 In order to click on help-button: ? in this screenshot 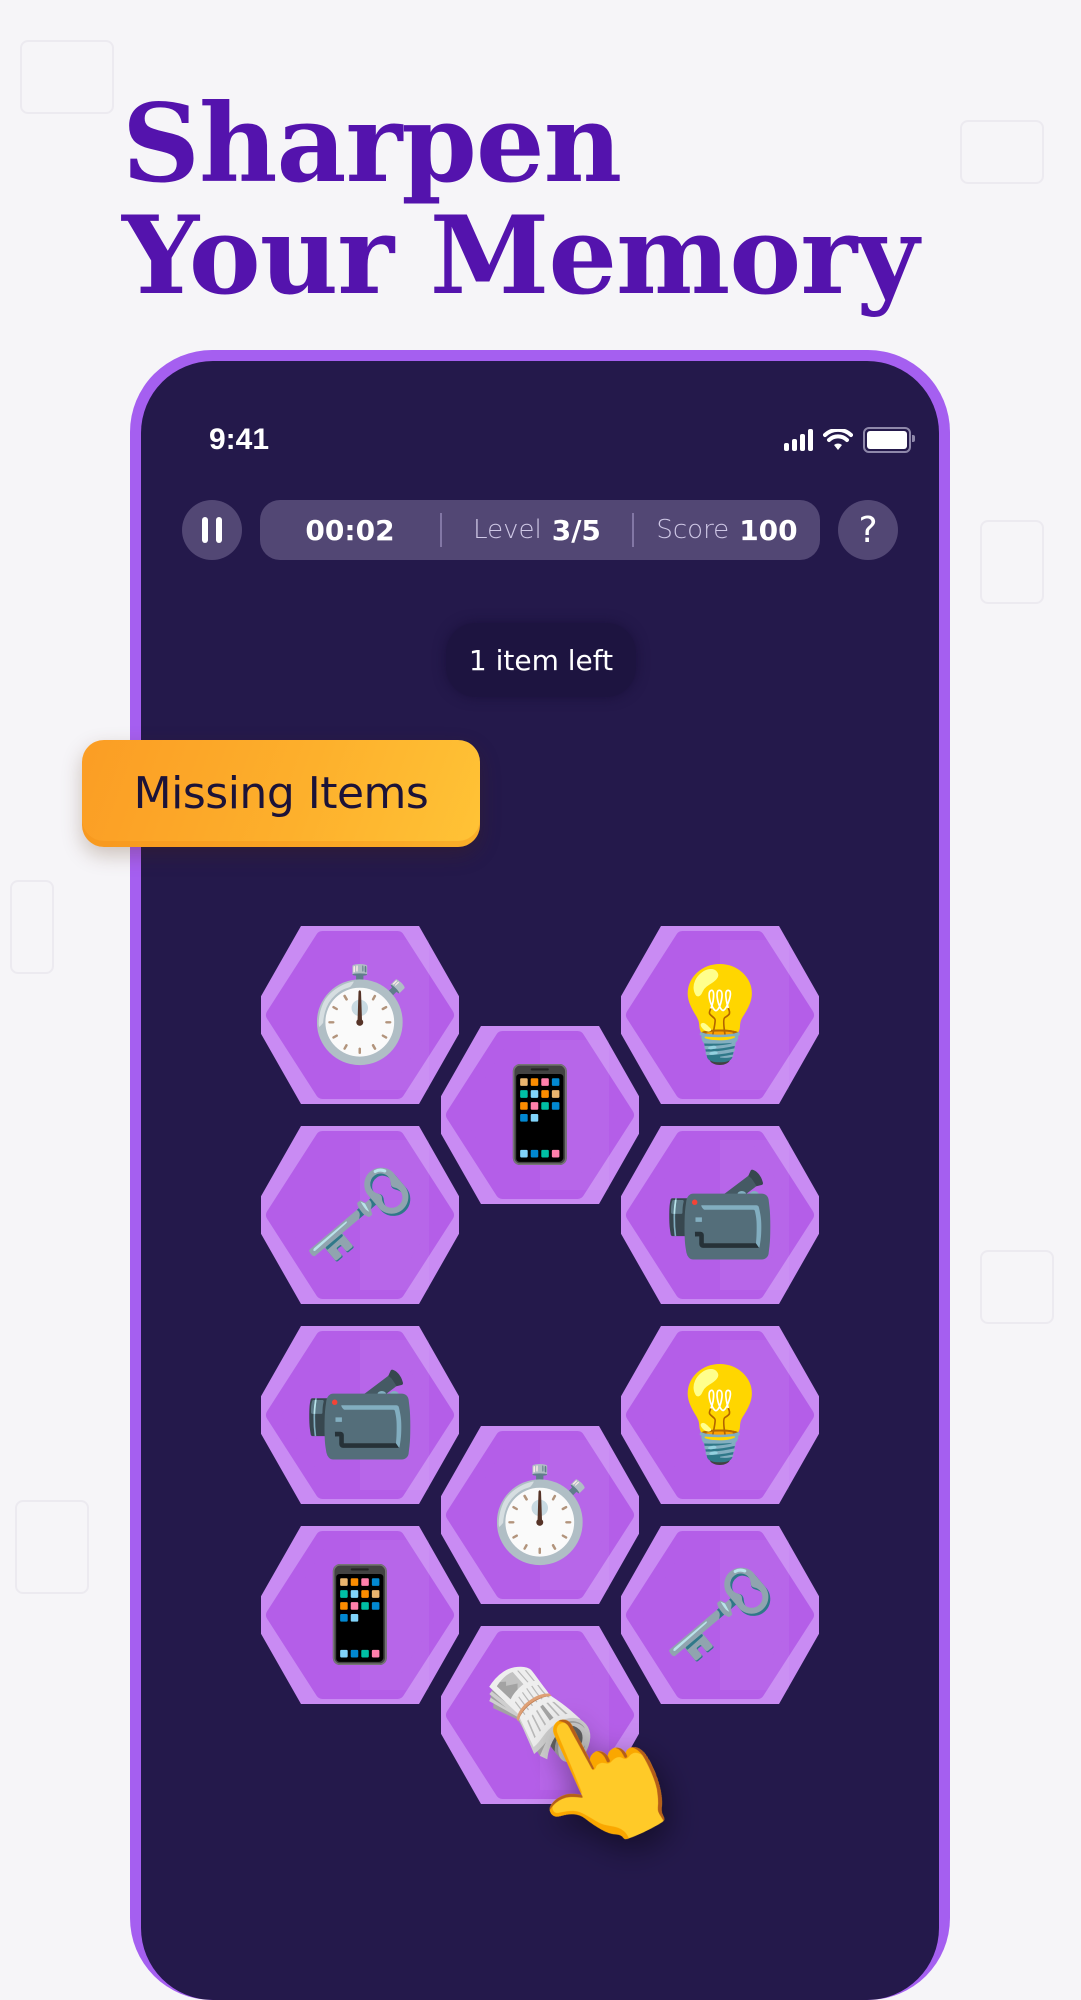, I will do `click(868, 530)`.